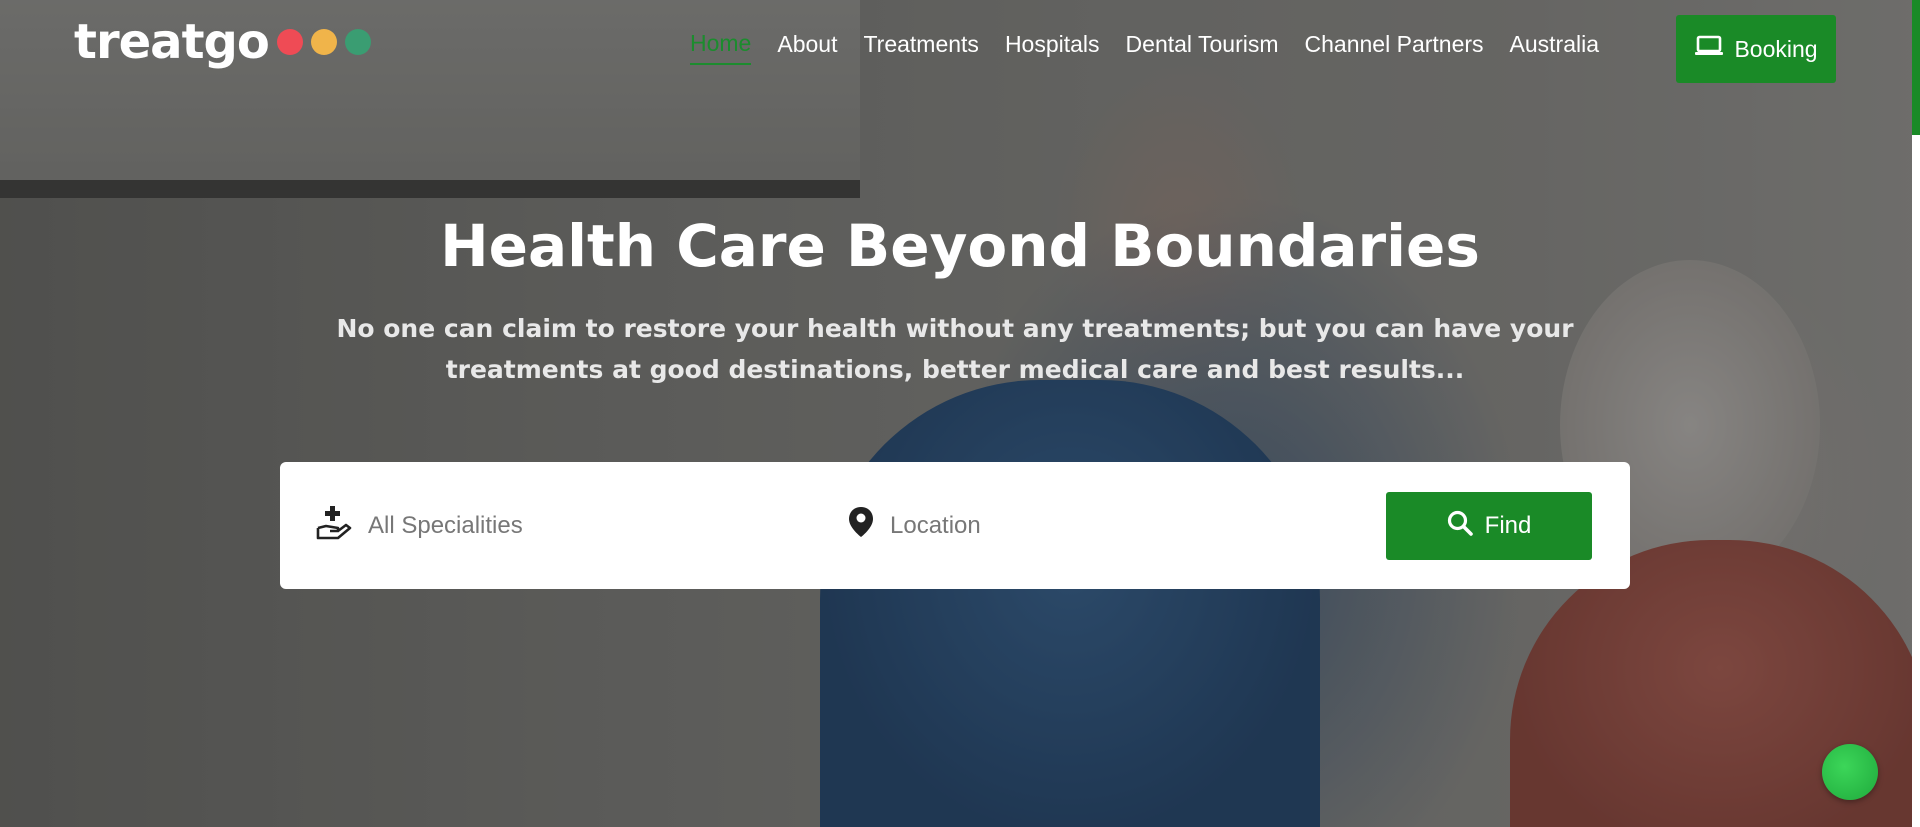 Image resolution: width=1920 pixels, height=827 pixels. What do you see at coordinates (445, 525) in the screenshot?
I see `speciality-placeholder: All Specialities` at bounding box center [445, 525].